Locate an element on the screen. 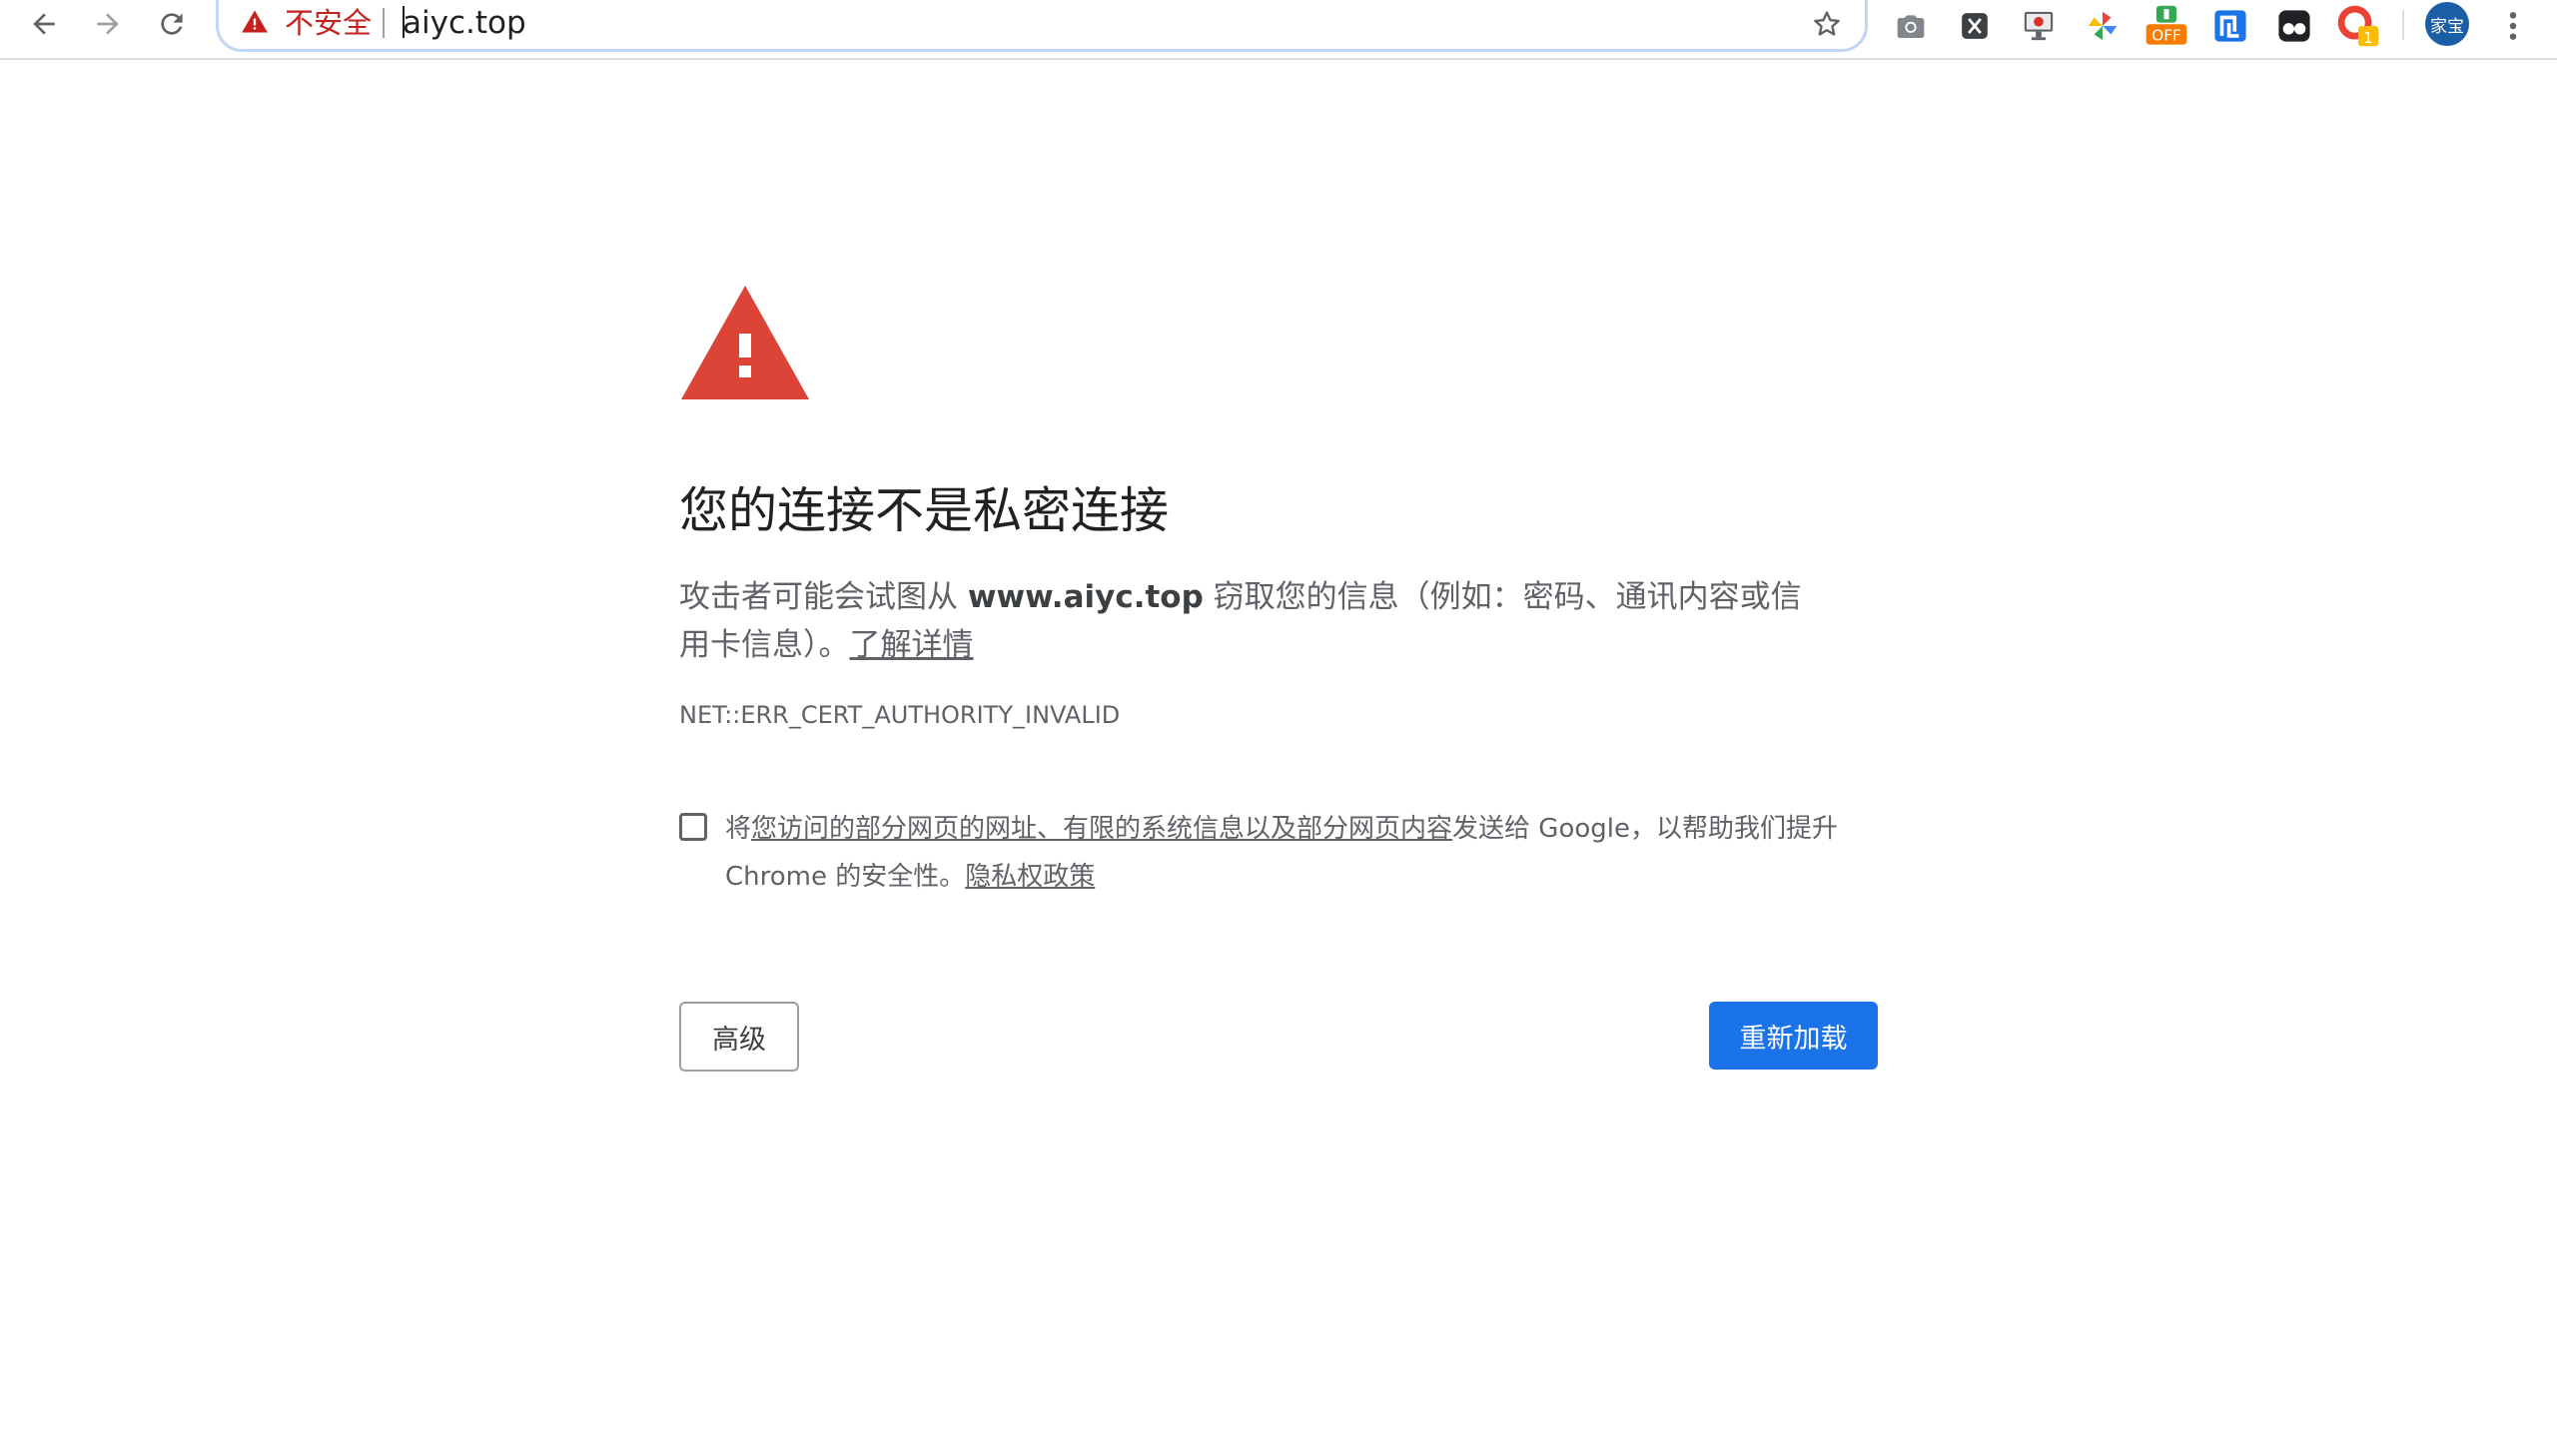 The image size is (2557, 1456). reload-icon is located at coordinates (172, 24).